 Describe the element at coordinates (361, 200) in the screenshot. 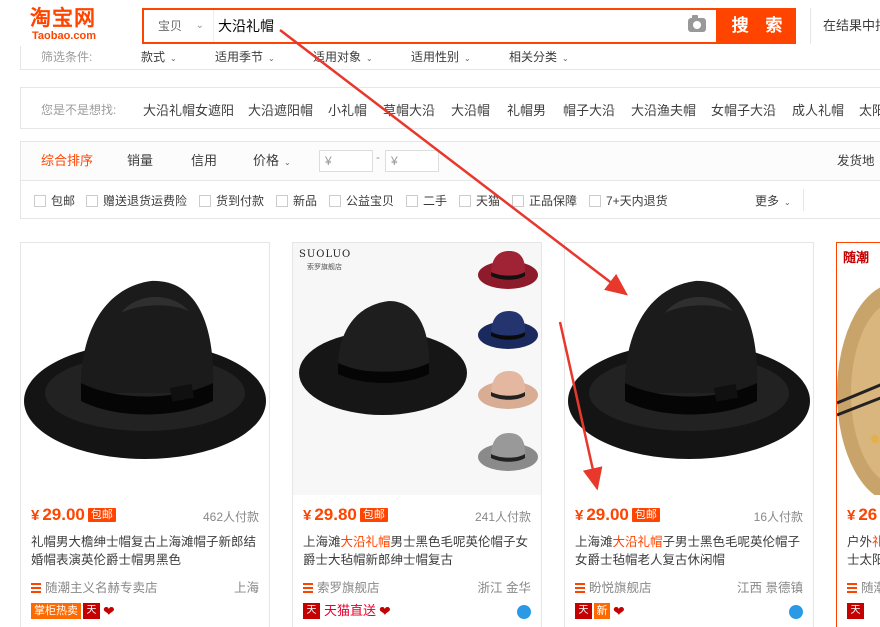

I see `check-charity: 公益宝贝` at that location.